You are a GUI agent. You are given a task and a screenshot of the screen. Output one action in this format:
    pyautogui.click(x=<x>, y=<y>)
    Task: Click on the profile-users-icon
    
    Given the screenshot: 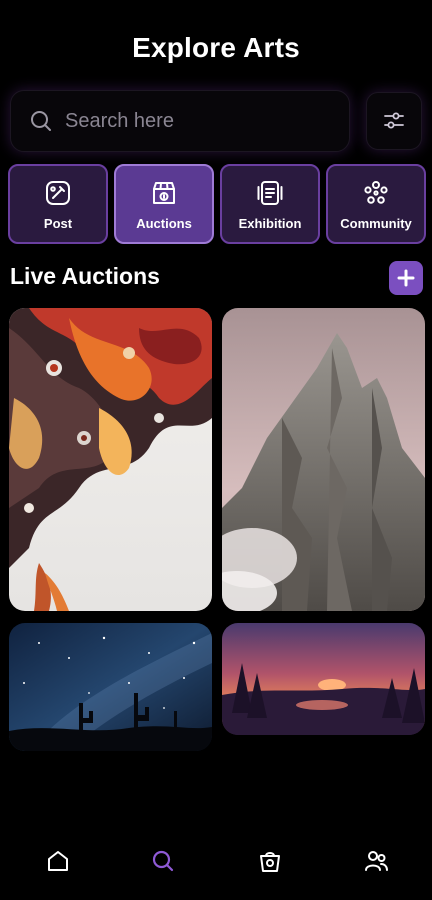 What is the action you would take?
    pyautogui.click(x=376, y=861)
    